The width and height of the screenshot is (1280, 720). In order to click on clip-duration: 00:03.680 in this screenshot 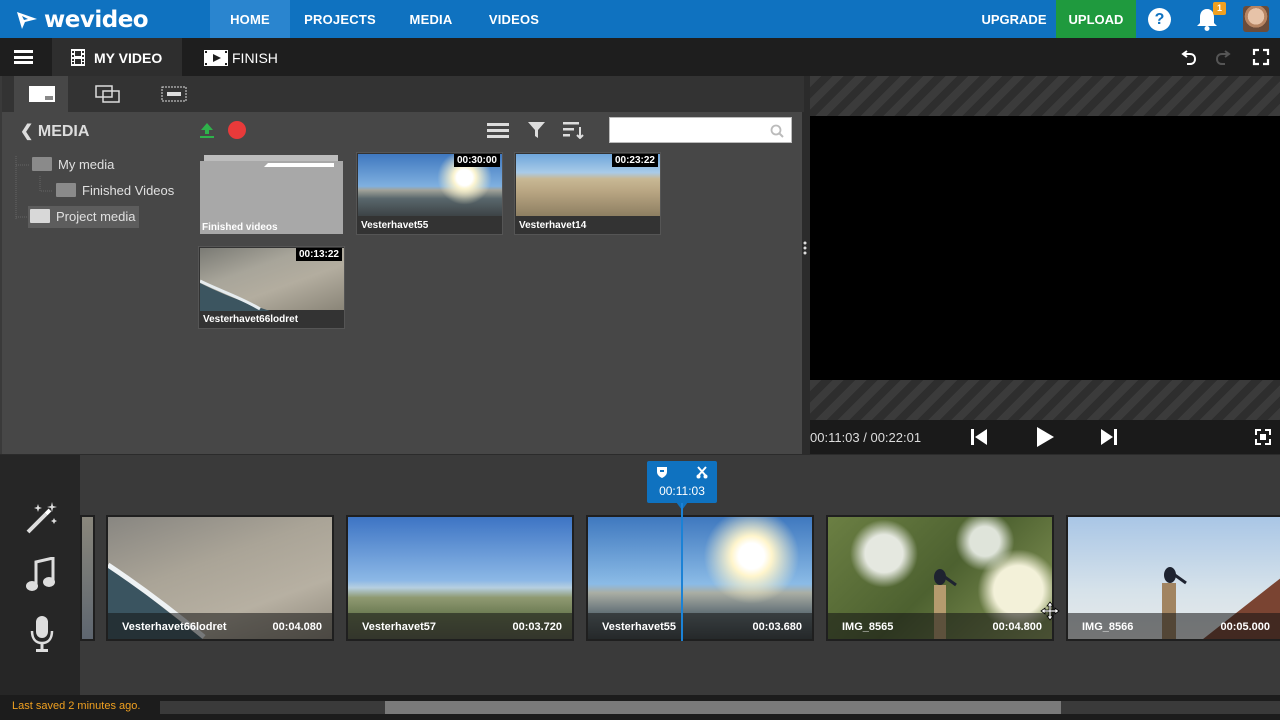, I will do `click(777, 627)`.